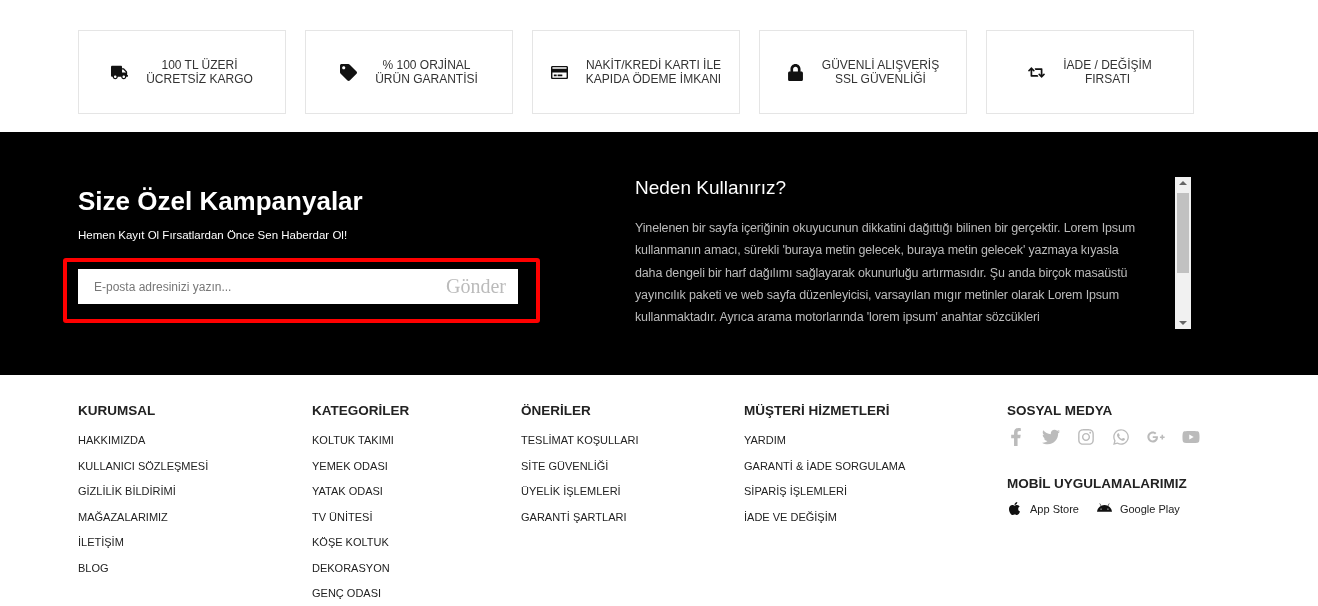 Image resolution: width=1318 pixels, height=606 pixels. I want to click on footer-link: HAKKIMIZDA, so click(195, 441).